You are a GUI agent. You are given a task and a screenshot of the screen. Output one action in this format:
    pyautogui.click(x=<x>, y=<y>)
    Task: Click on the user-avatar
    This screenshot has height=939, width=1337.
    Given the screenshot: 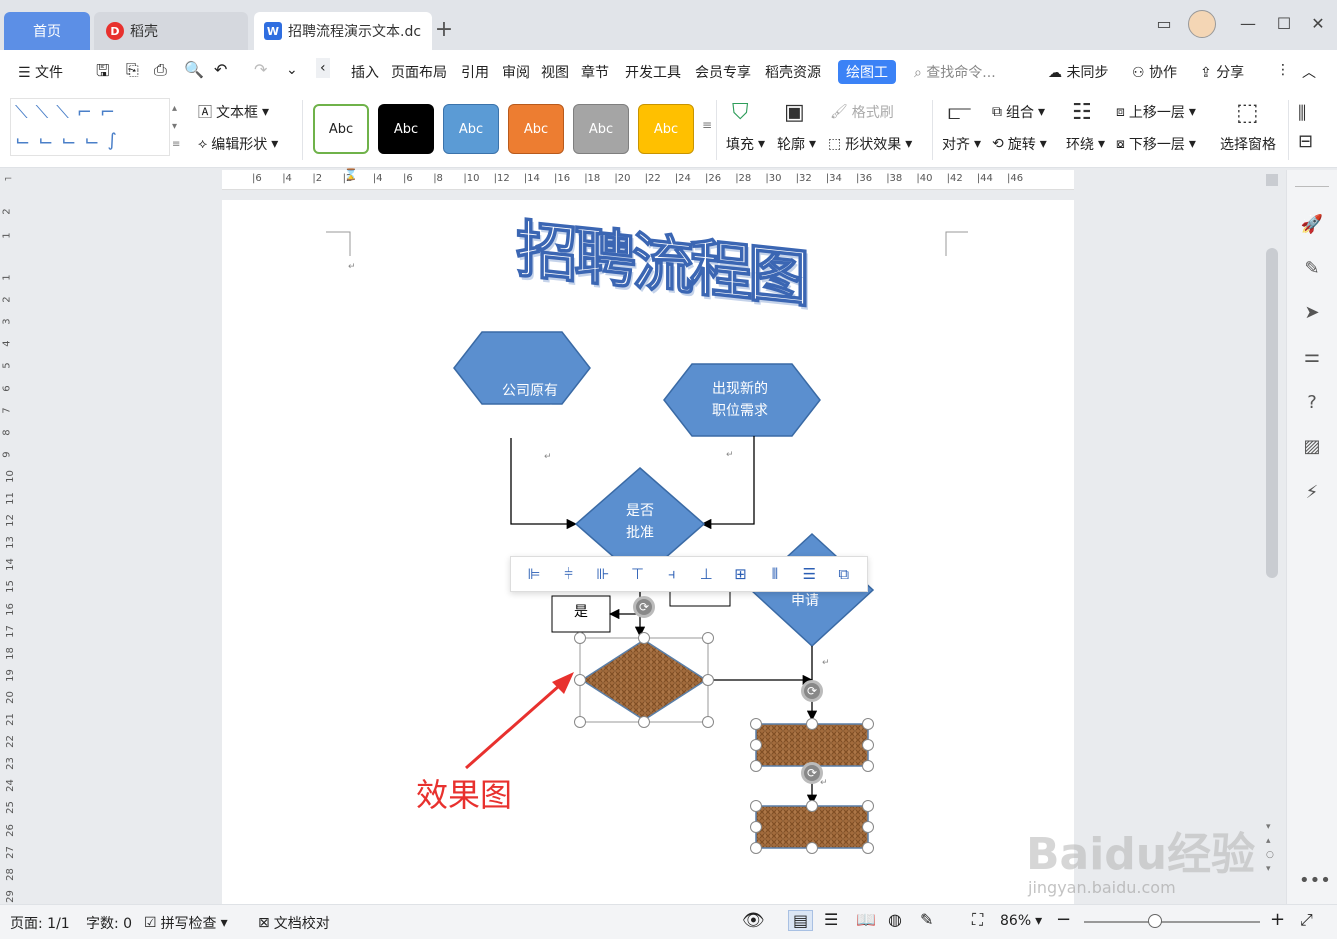 What is the action you would take?
    pyautogui.click(x=1202, y=24)
    